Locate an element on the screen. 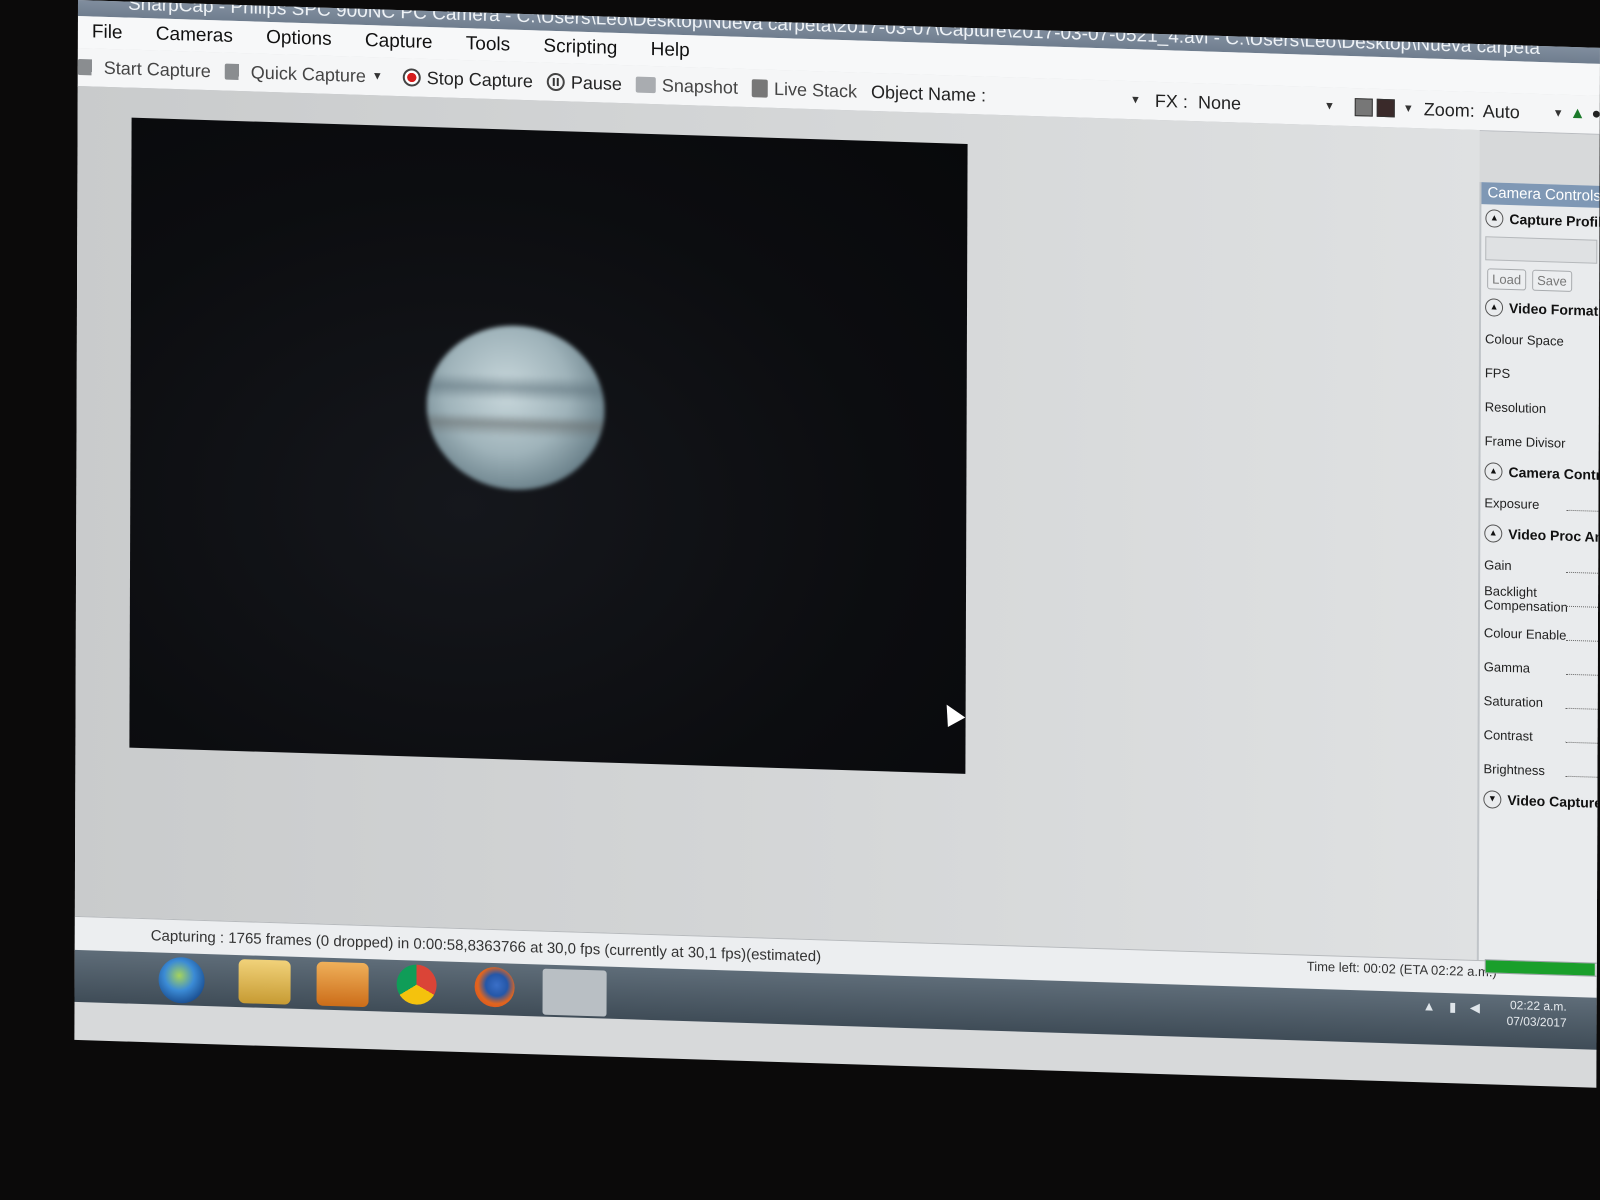 The image size is (1600, 1200). capture-progress-fill is located at coordinates (1540, 968).